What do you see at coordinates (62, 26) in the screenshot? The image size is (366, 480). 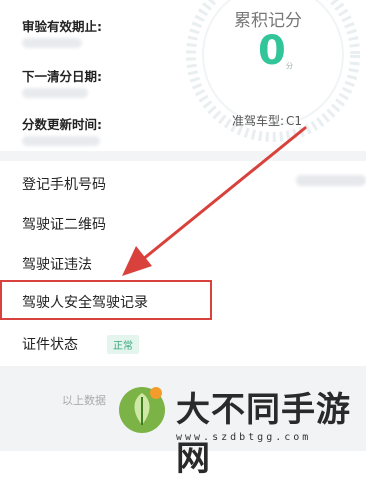 I see `review-expiry-label: 审验有效期止:` at bounding box center [62, 26].